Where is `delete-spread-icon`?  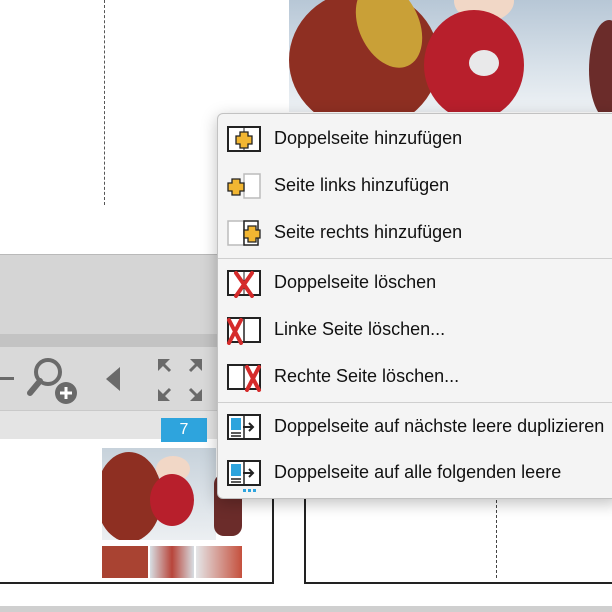
delete-spread-icon is located at coordinates (244, 284).